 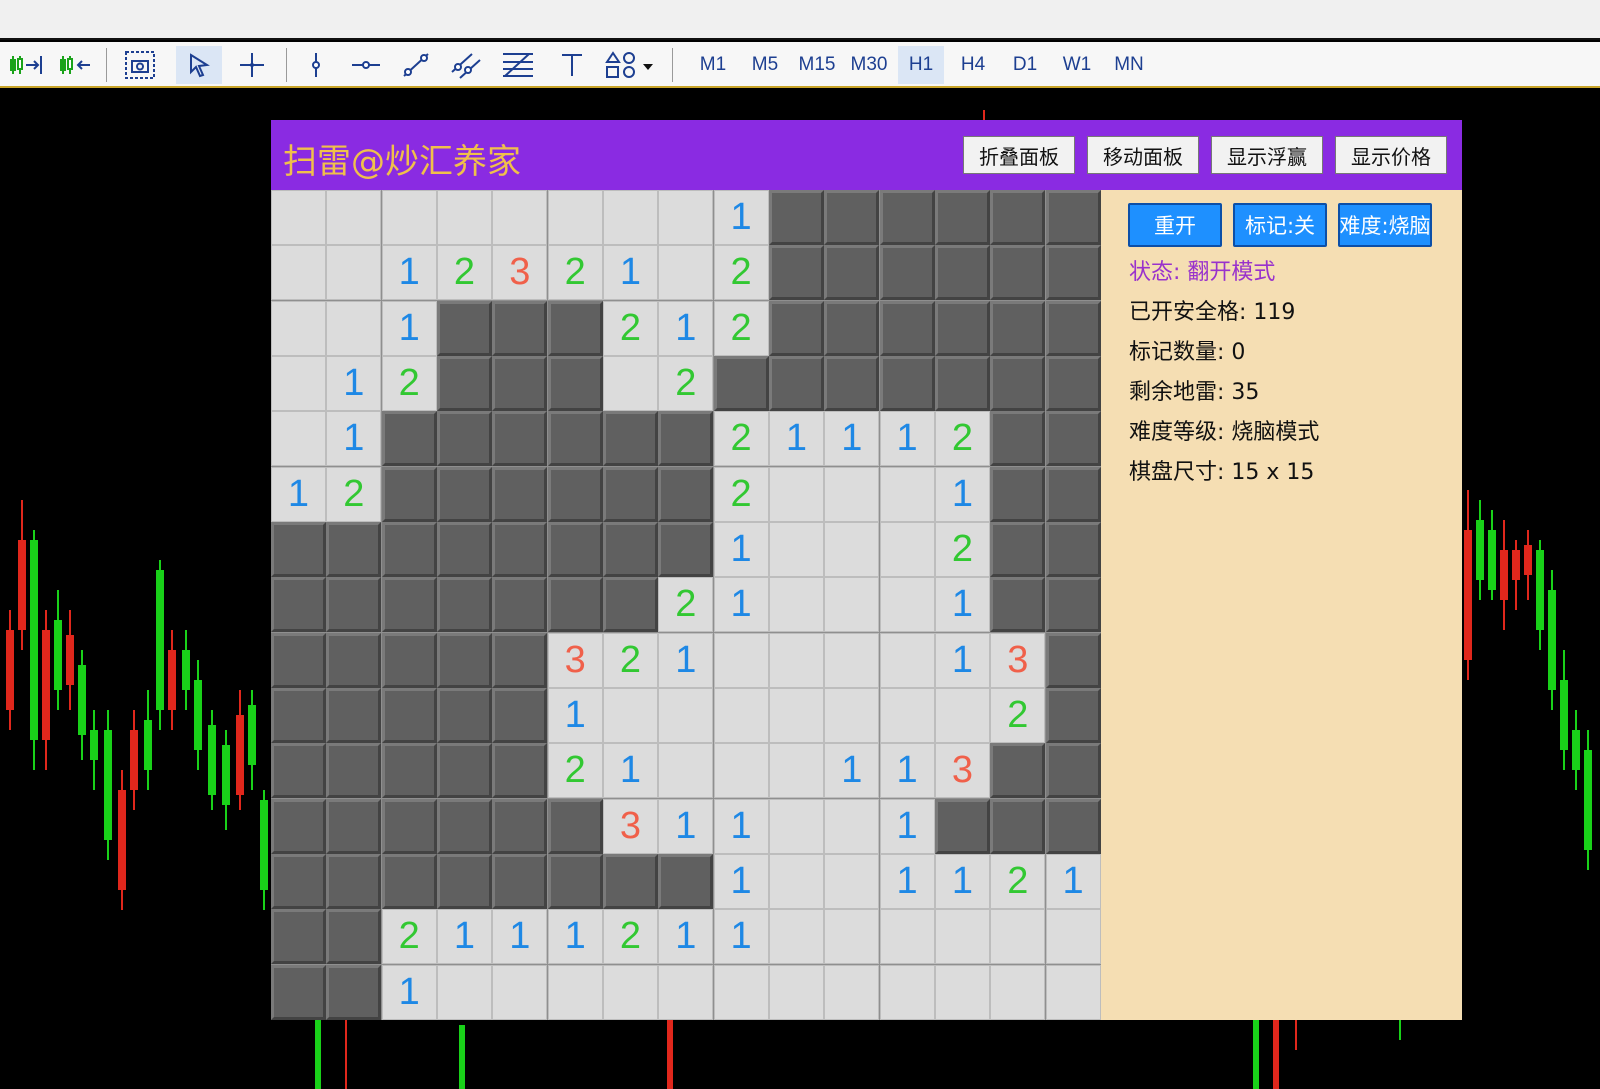 What do you see at coordinates (1267, 155) in the screenshot?
I see `show-pnl-button: 显示浮赢` at bounding box center [1267, 155].